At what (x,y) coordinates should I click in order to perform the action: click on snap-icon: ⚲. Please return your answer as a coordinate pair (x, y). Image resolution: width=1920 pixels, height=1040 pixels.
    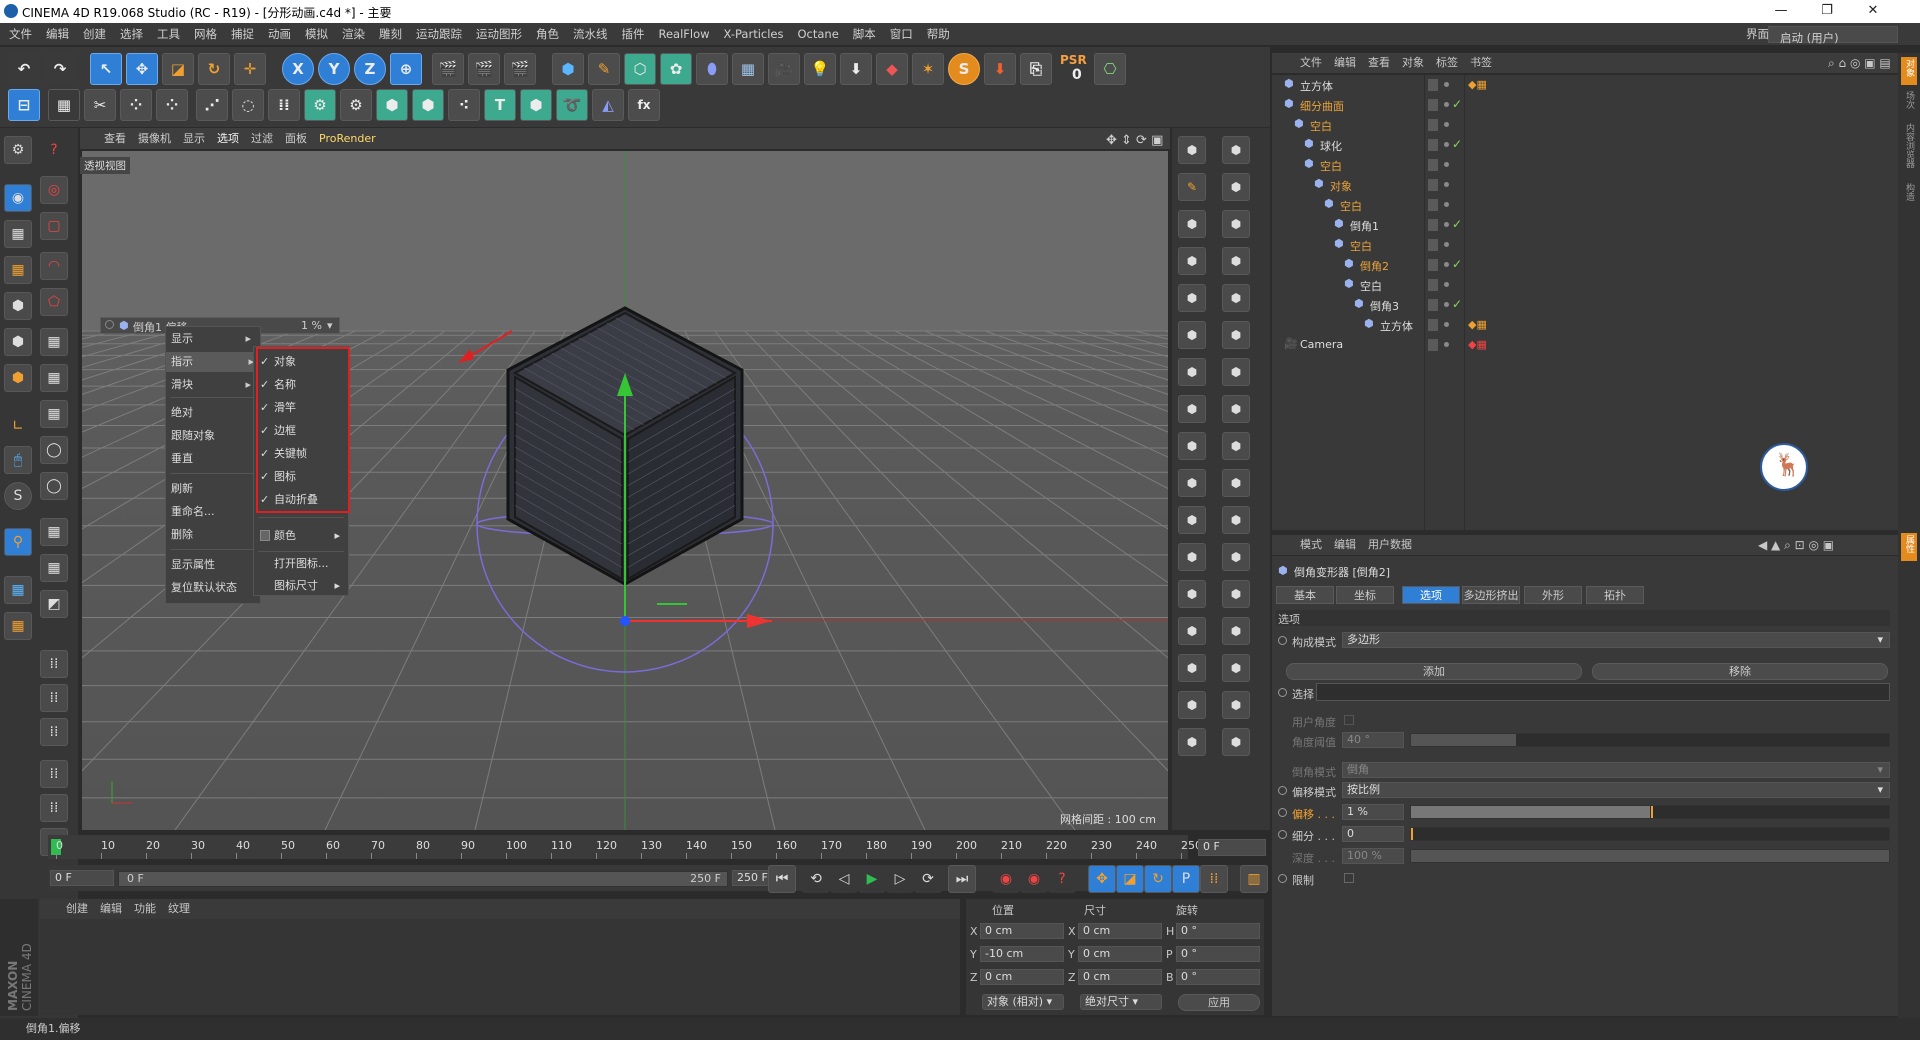
    Looking at the image, I should click on (18, 542).